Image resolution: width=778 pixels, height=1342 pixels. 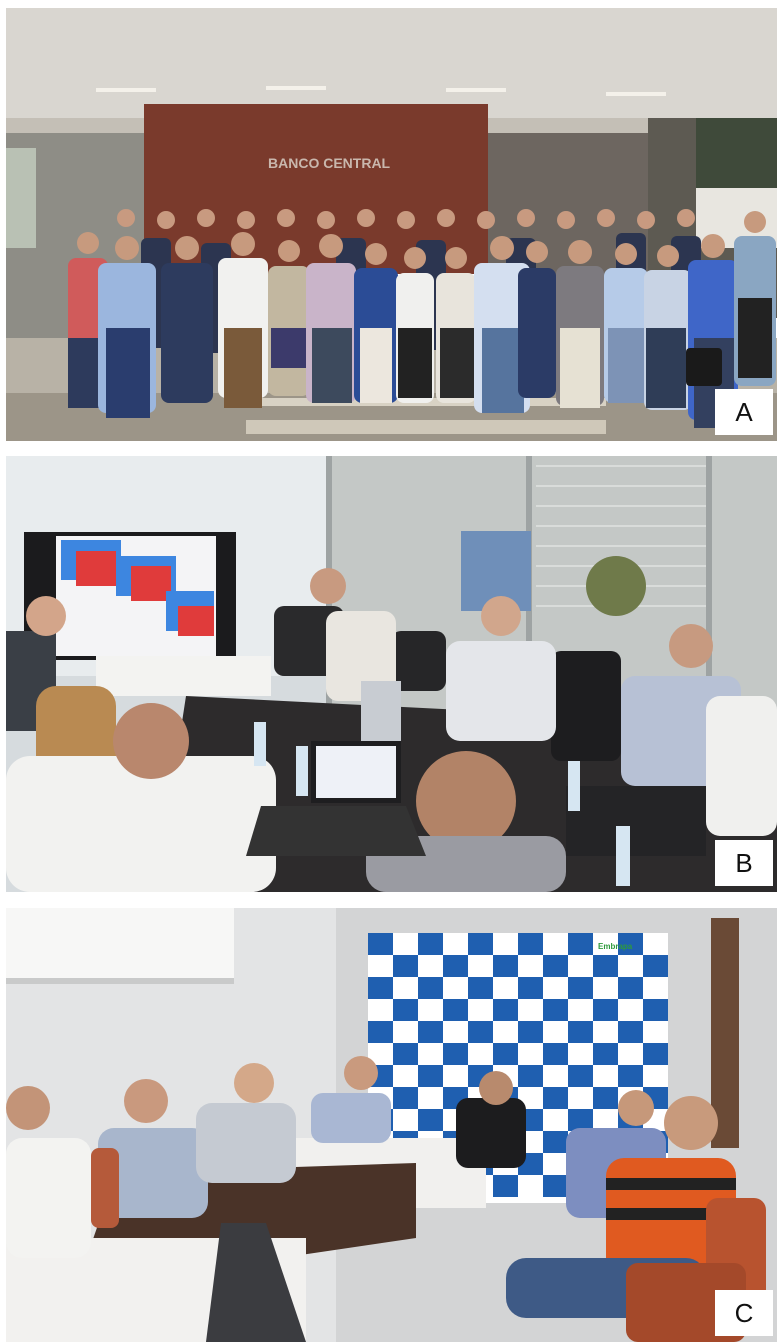 What do you see at coordinates (744, 412) in the screenshot?
I see `panel-a-label: A` at bounding box center [744, 412].